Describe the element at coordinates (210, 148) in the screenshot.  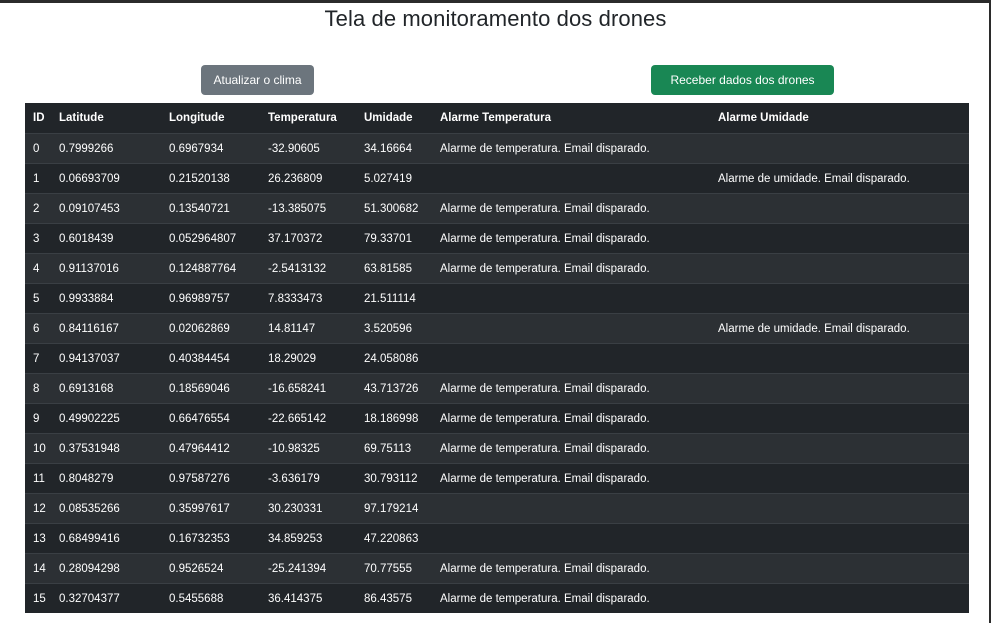
I see `cell-longitude: 0.6967934` at that location.